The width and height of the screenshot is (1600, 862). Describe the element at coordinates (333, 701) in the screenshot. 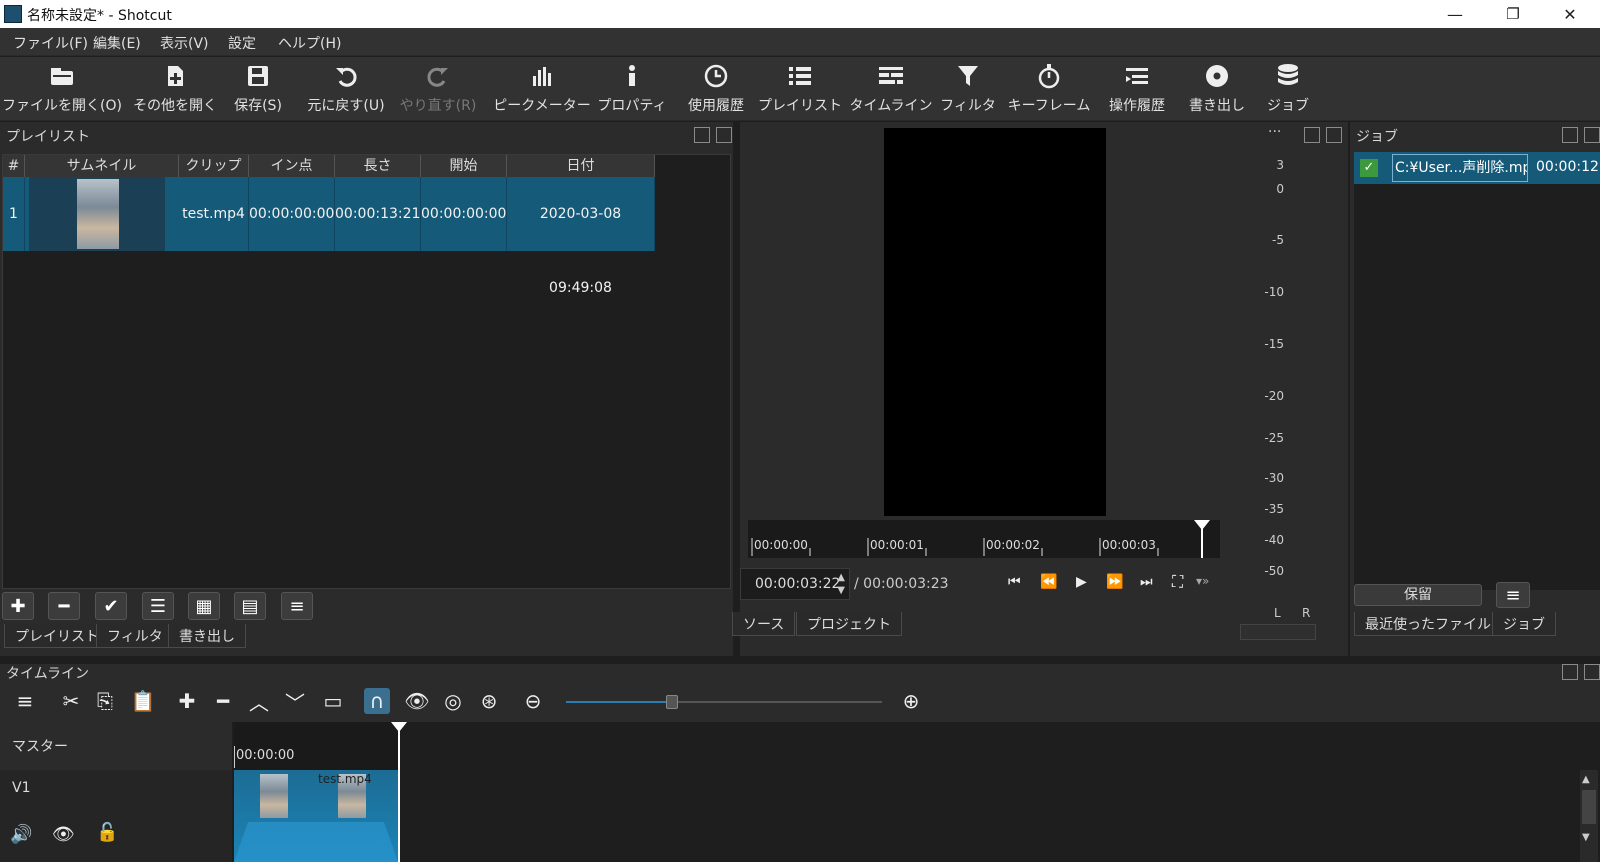

I see `split-icon: ▭` at that location.